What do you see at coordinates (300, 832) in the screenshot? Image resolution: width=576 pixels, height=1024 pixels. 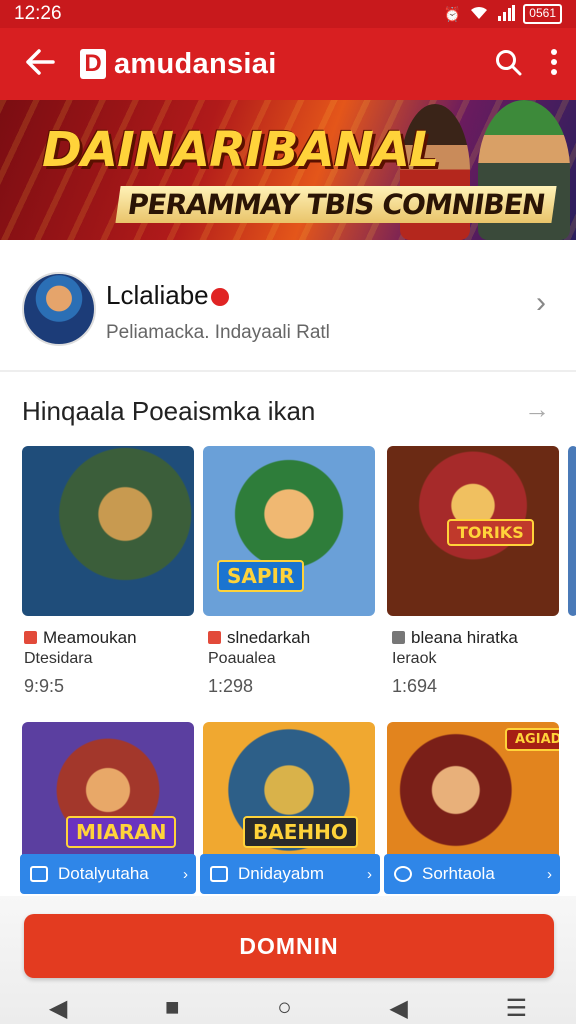 I see `thumbnail-badge: BAEHHO` at bounding box center [300, 832].